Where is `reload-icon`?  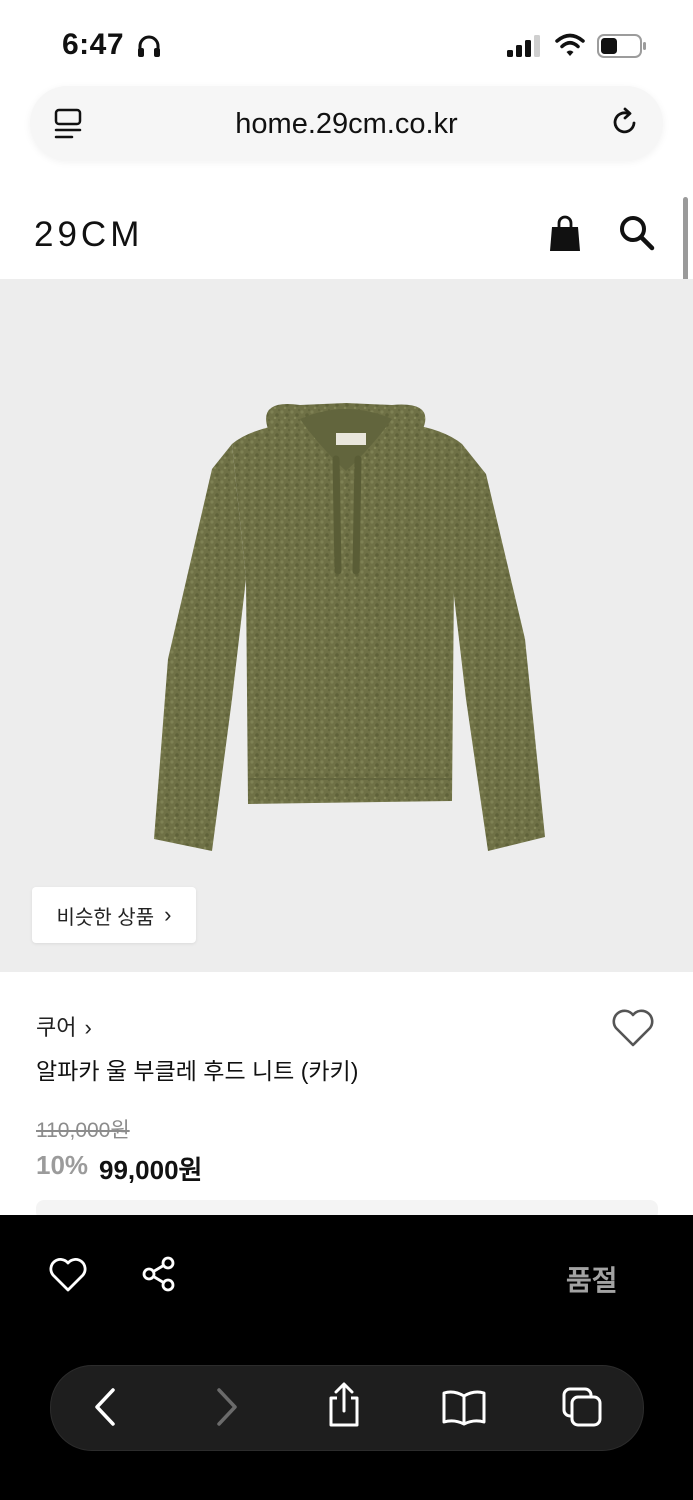
reload-icon is located at coordinates (625, 124).